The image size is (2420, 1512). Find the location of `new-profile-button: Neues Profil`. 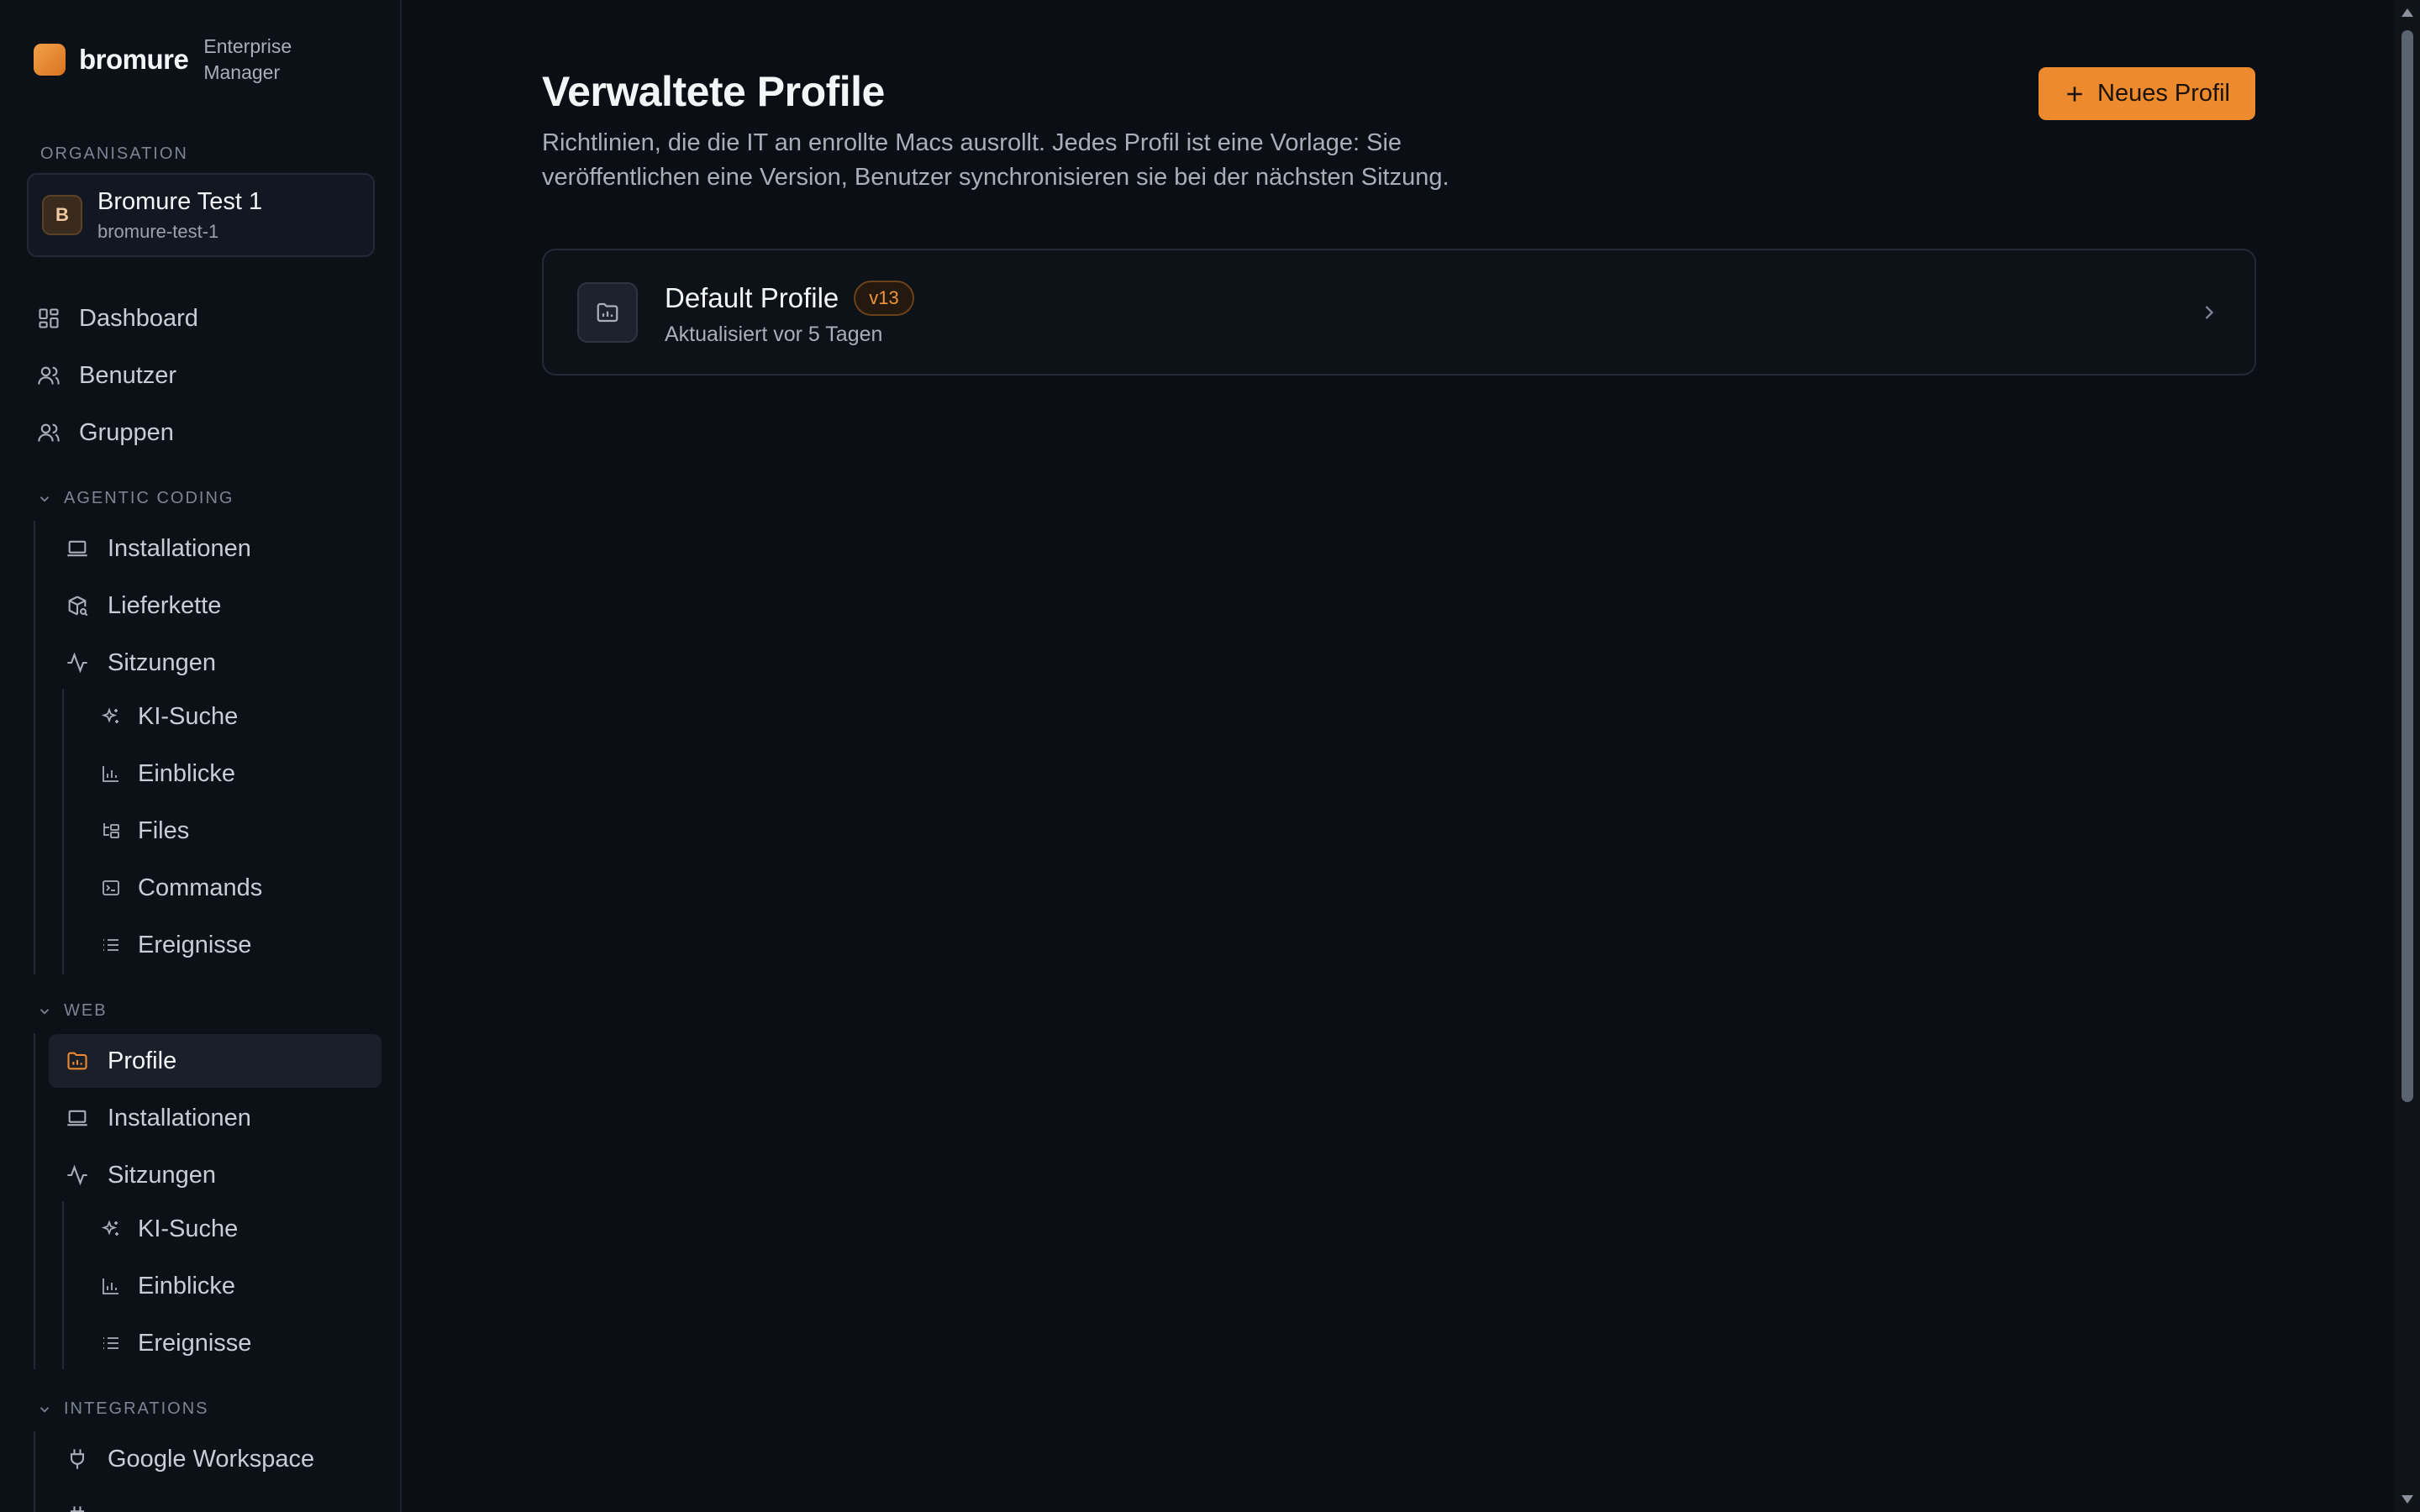

new-profile-button: Neues Profil is located at coordinates (2147, 93).